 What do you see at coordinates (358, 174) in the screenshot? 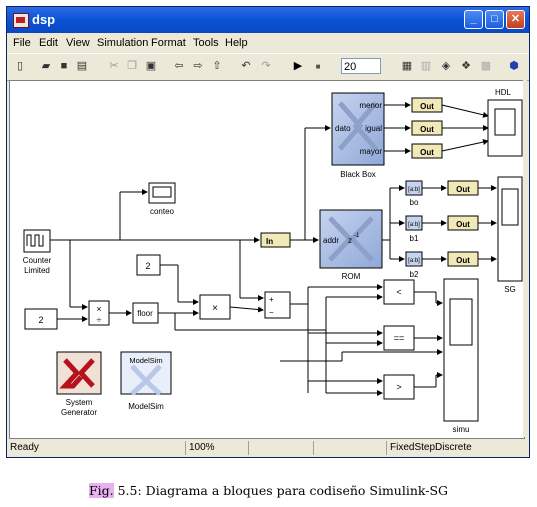
I see `black-box-label: Black Box` at bounding box center [358, 174].